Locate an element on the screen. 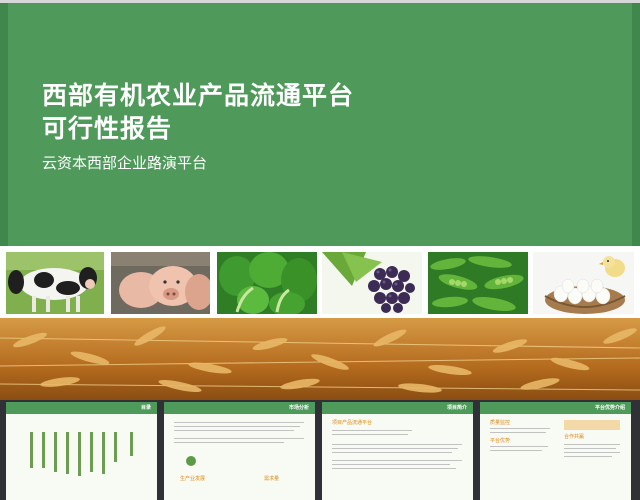 Image resolution: width=640 pixels, height=500 pixels. slide-title-line2: 可行性报告 is located at coordinates (107, 128).